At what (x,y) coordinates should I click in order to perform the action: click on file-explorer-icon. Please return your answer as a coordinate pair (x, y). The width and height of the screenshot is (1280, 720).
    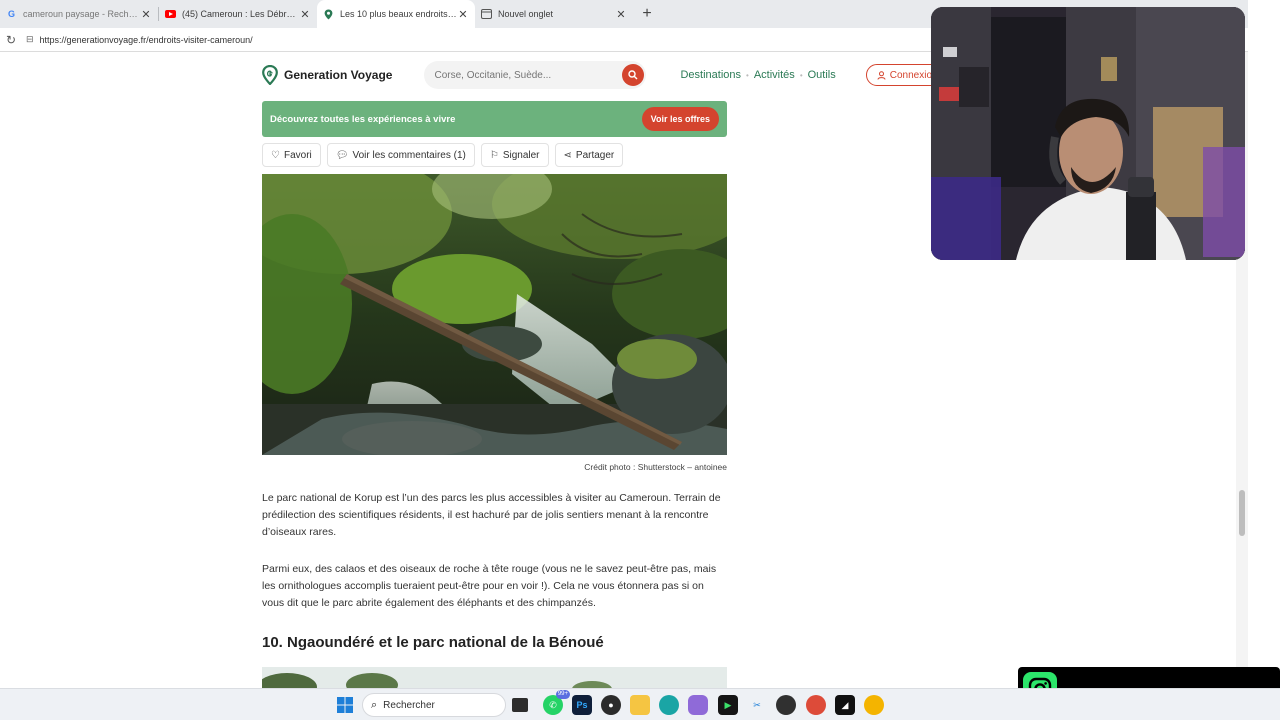
    Looking at the image, I should click on (640, 705).